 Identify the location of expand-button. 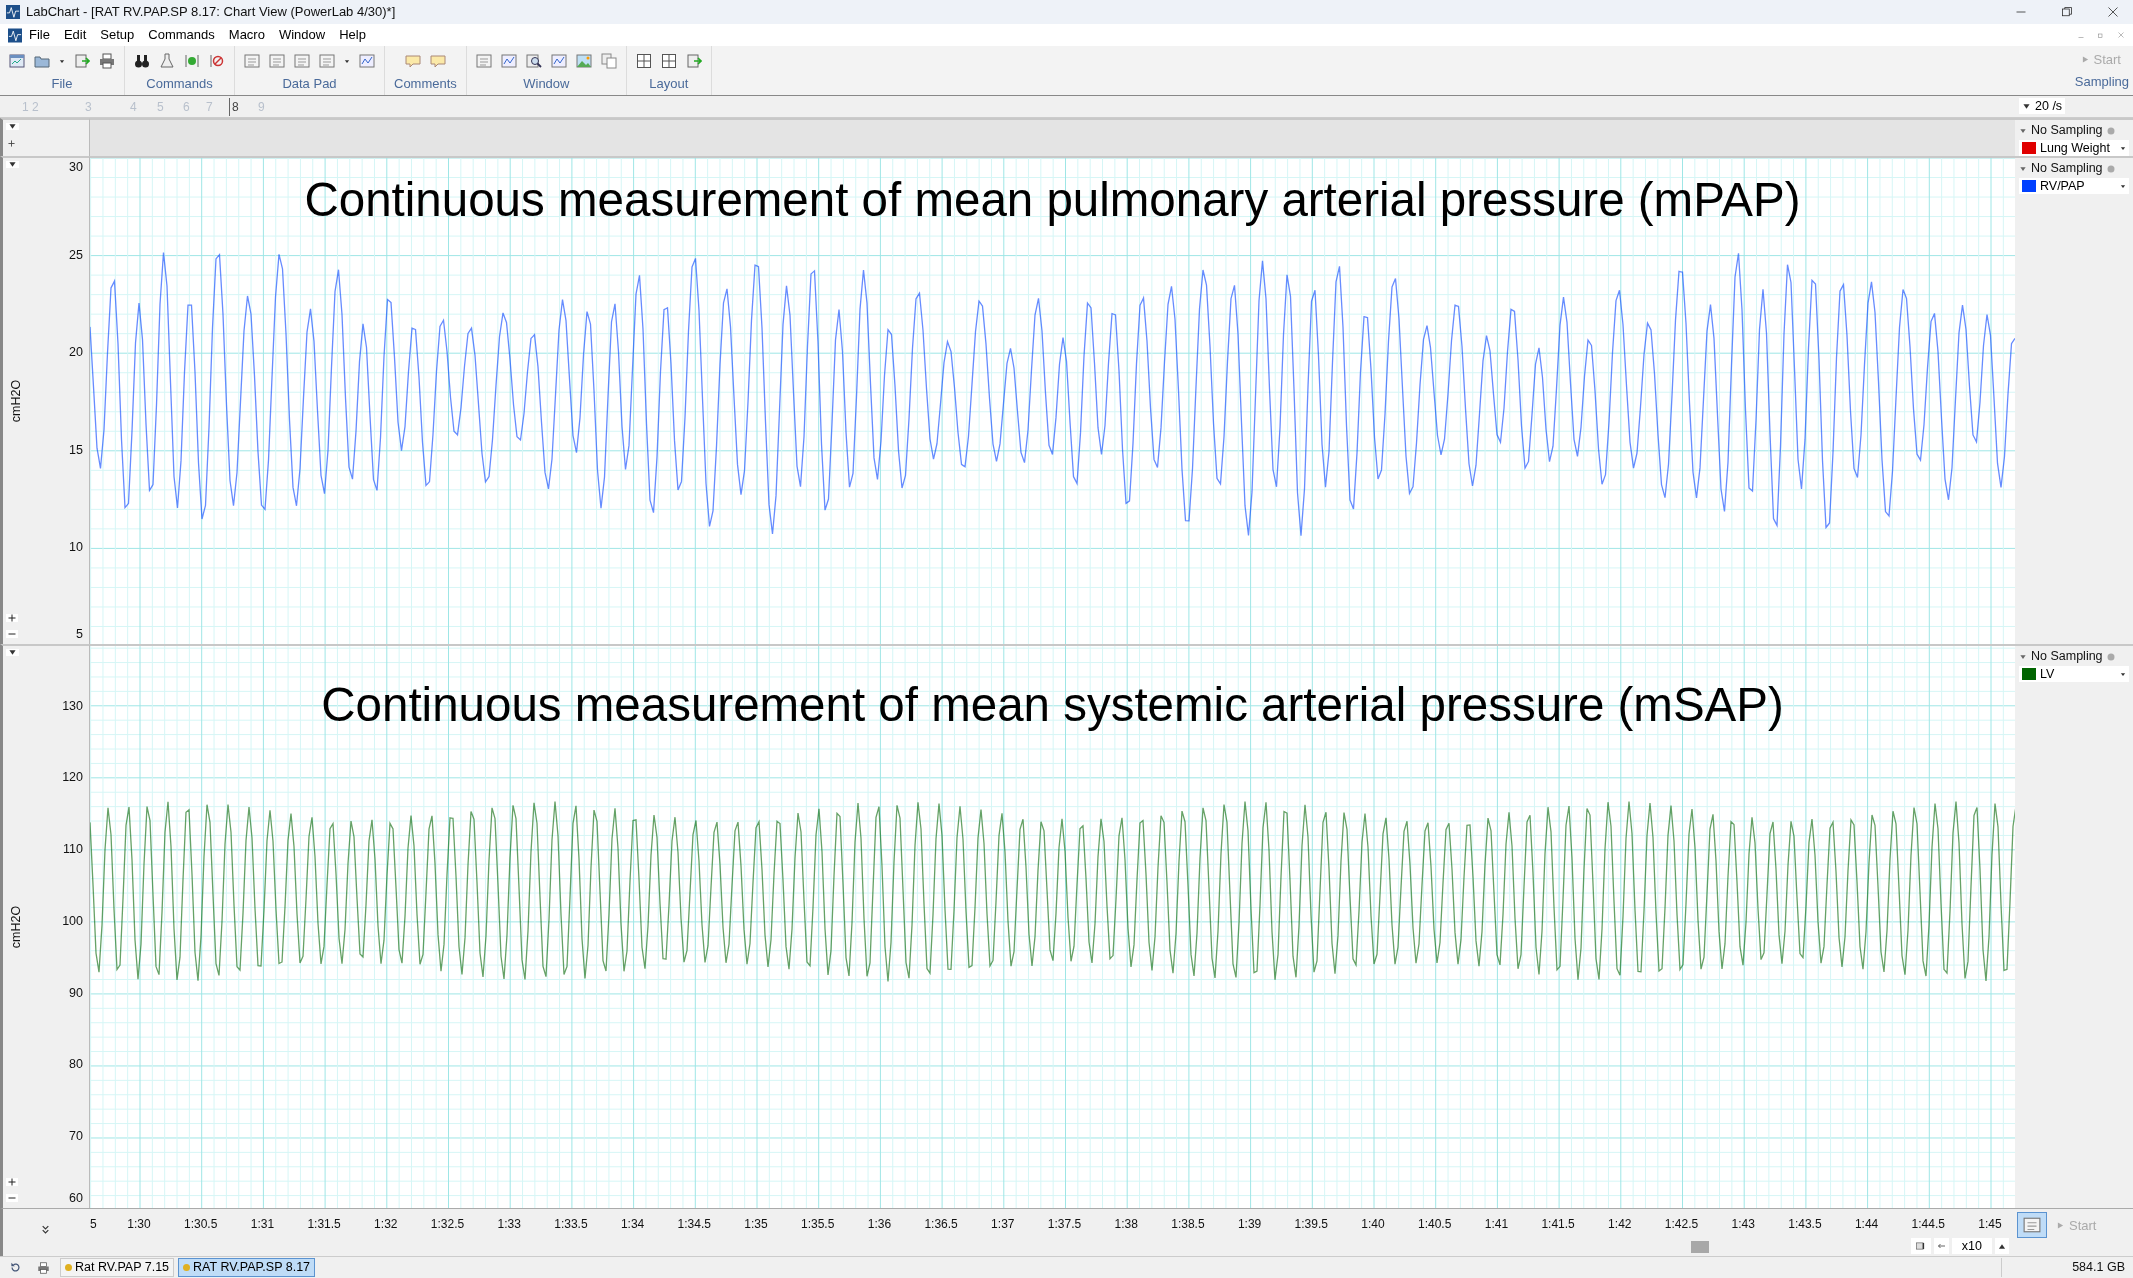
(11, 143).